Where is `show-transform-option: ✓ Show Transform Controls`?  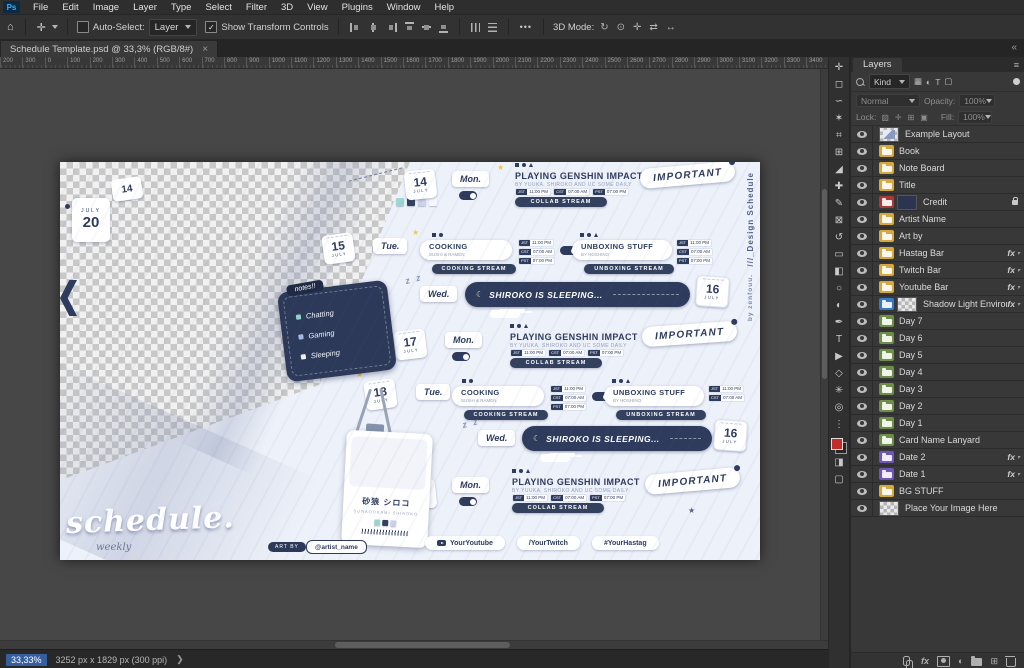 show-transform-option: ✓ Show Transform Controls is located at coordinates (267, 27).